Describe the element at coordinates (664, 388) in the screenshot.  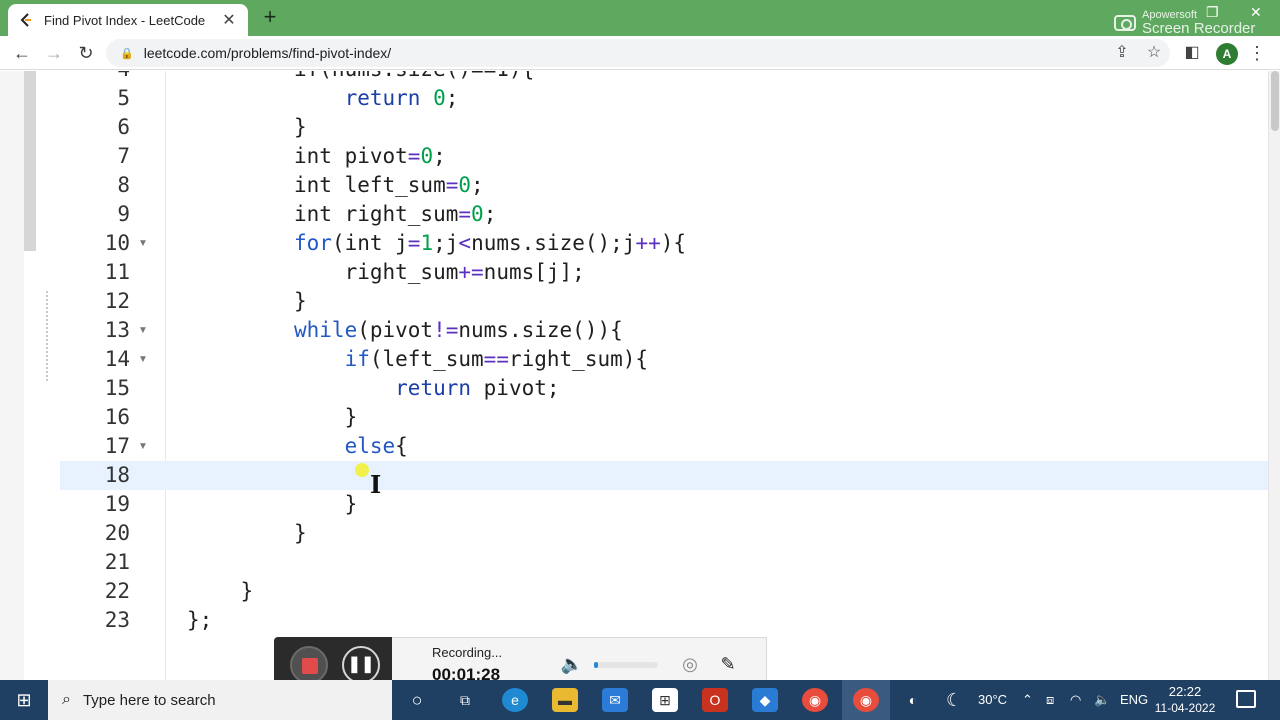
I see `code-line: 15 return pivot;` at that location.